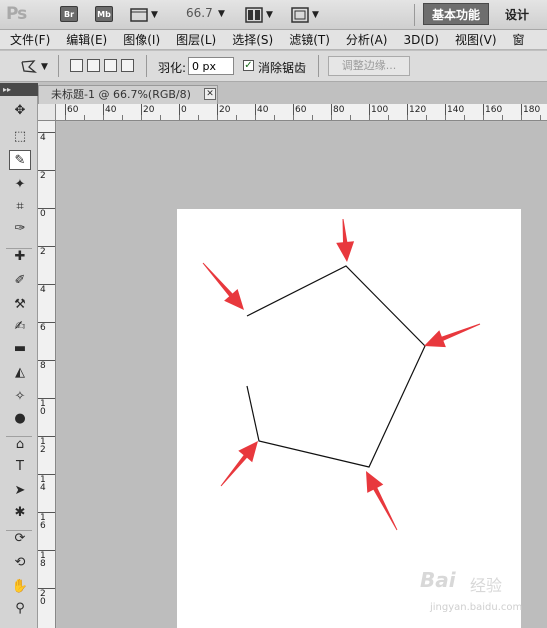 The image size is (547, 628). I want to click on watermark-text: 经验, so click(486, 585).